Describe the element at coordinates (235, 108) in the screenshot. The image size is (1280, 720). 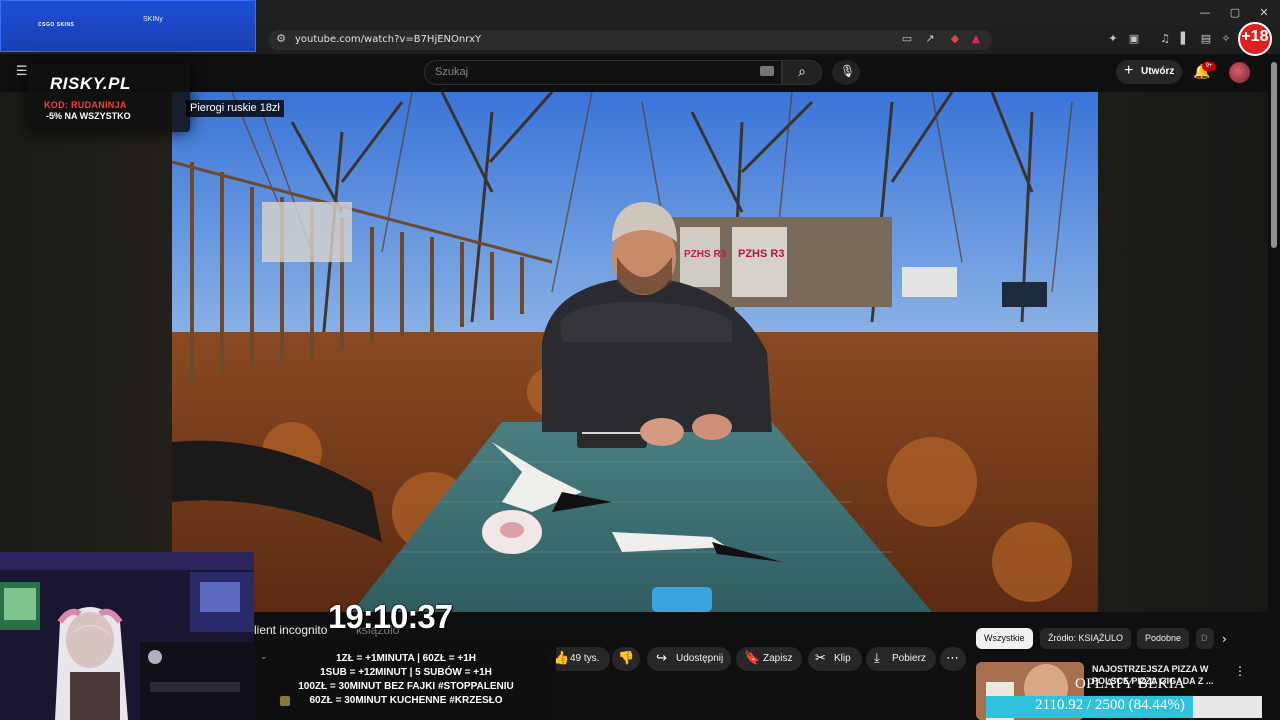
I see `video-caption: Pierogi ruskie 18zł` at that location.